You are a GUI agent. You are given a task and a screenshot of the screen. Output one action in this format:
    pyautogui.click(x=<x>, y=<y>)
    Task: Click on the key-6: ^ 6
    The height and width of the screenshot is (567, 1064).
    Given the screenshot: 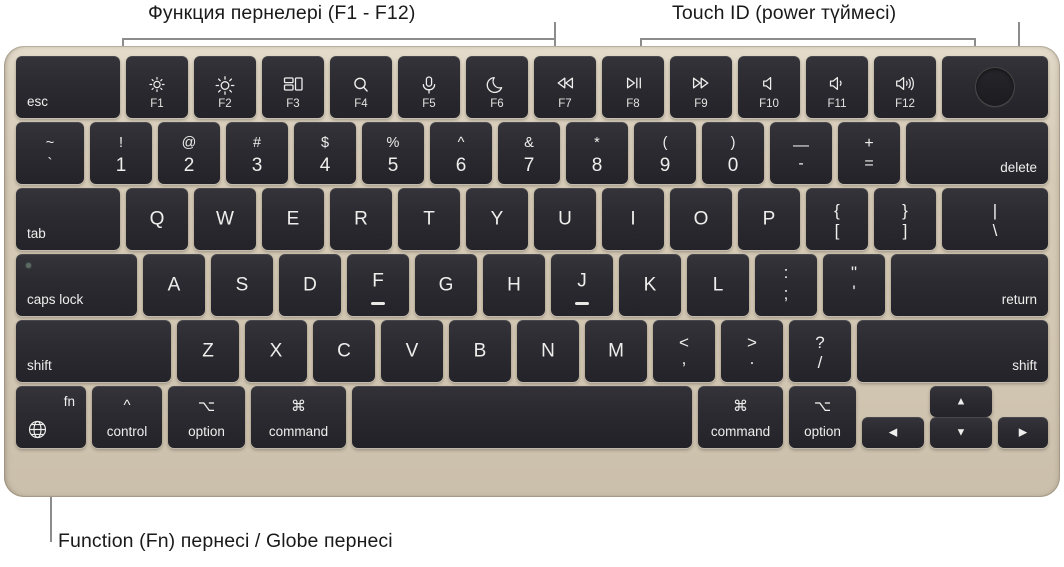 What is the action you would take?
    pyautogui.click(x=461, y=153)
    